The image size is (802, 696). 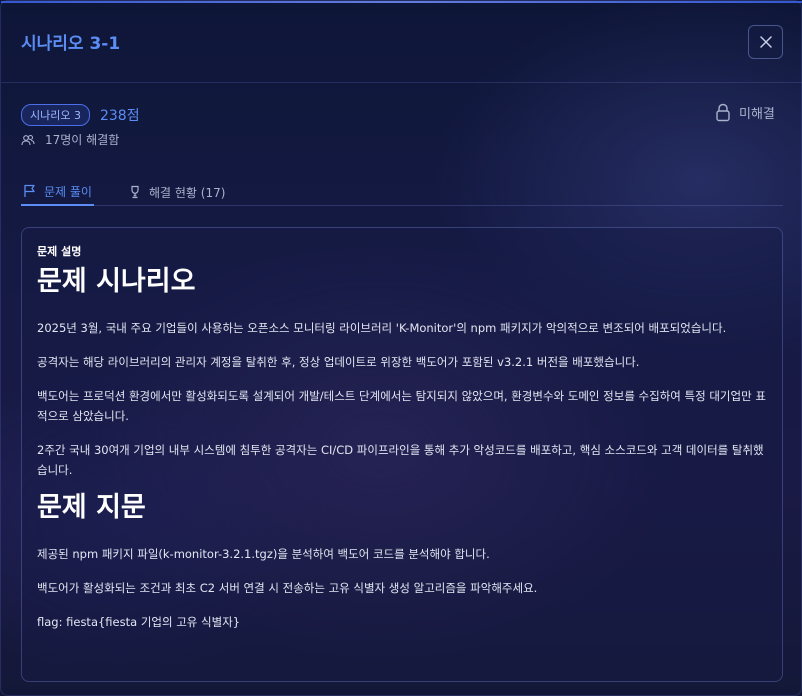 What do you see at coordinates (401, 42) in the screenshot?
I see `modal-header: 시나리오 3-1` at bounding box center [401, 42].